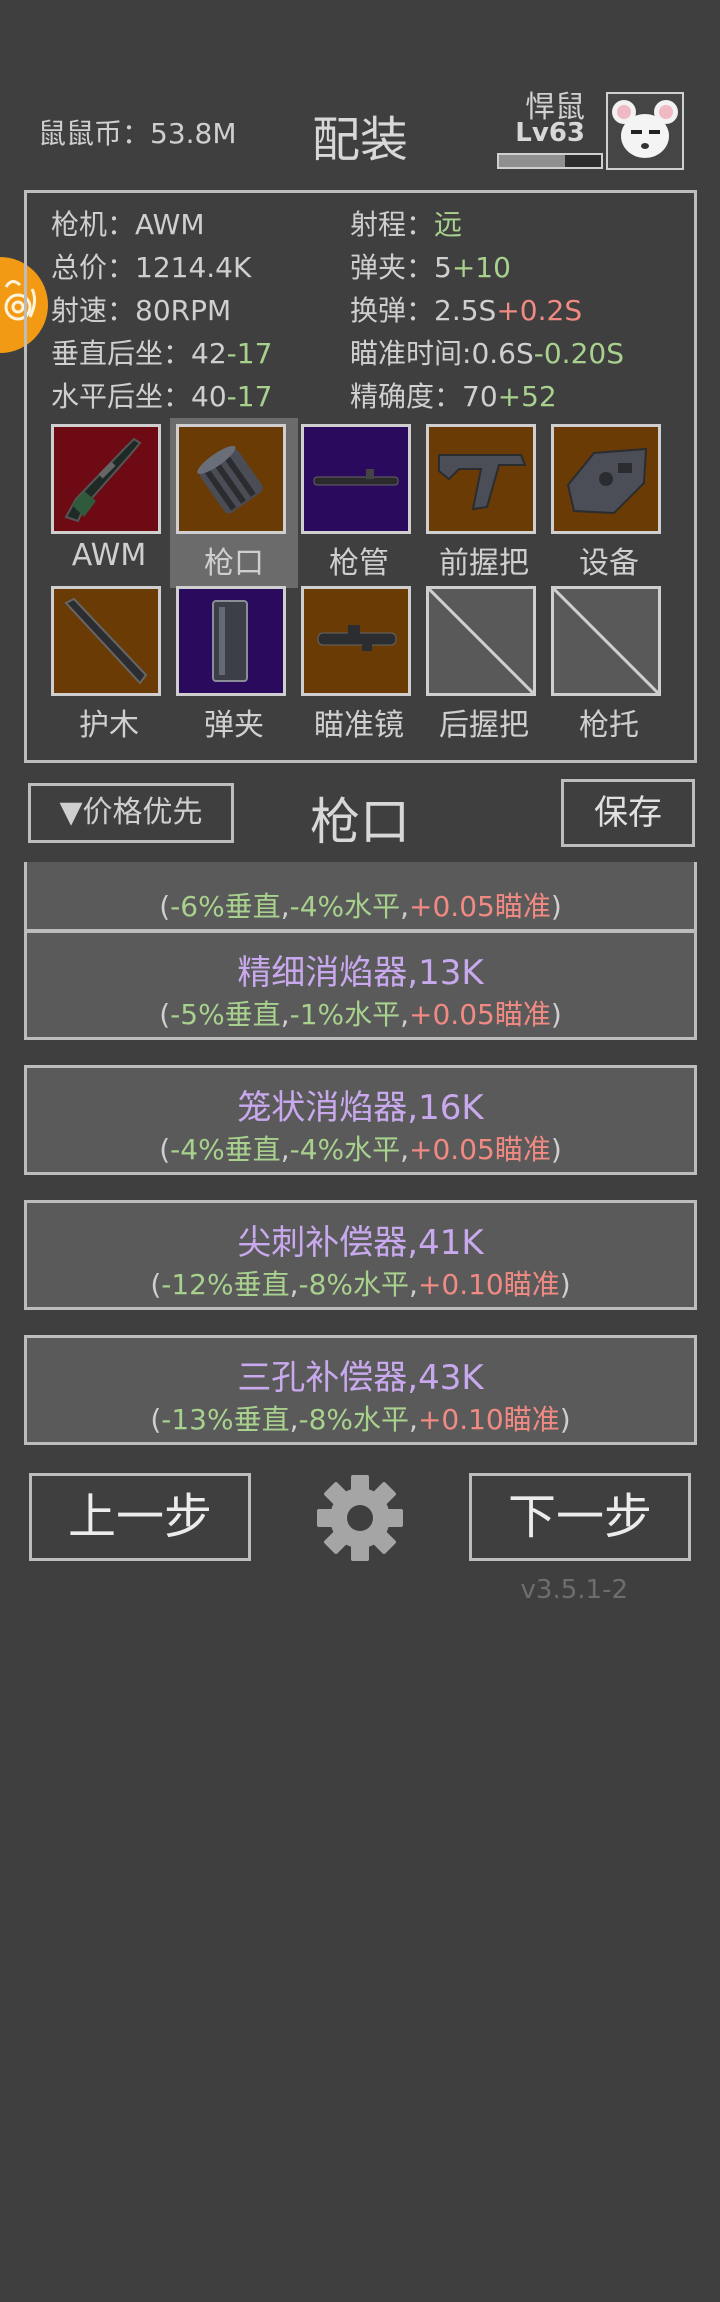 The height and width of the screenshot is (2302, 720). I want to click on list-item: 笼状消焰器,16K (-4%垂直,-4%水平,+0.05瞄准), so click(360, 1120).